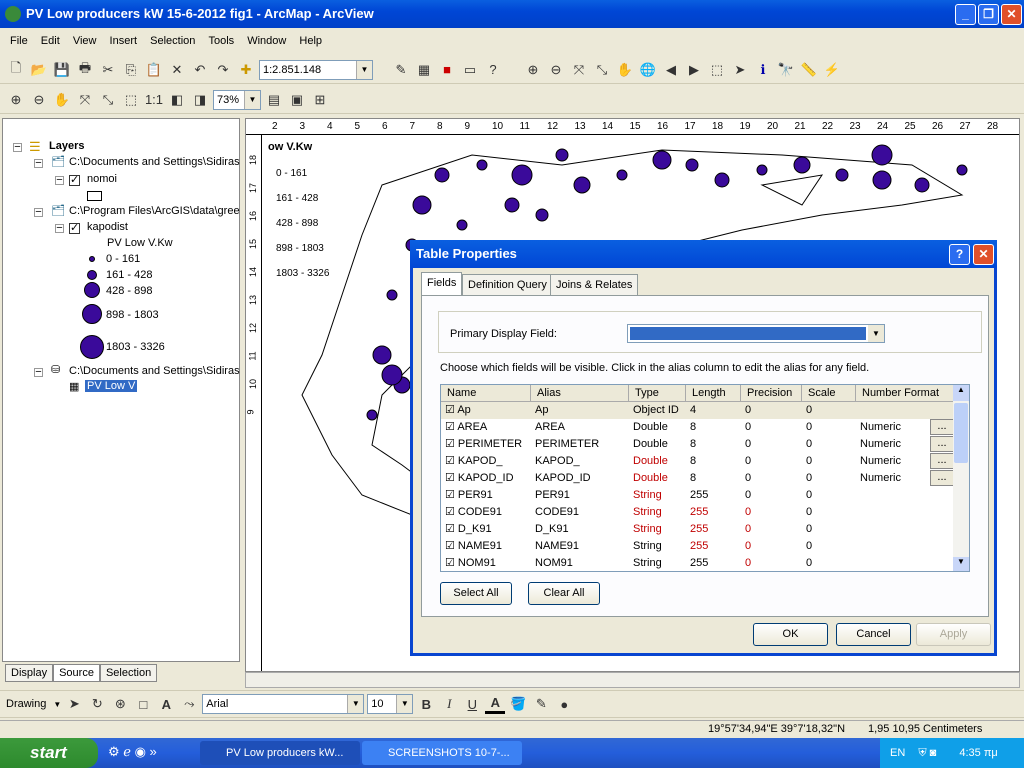 The image size is (1024, 768). Describe the element at coordinates (580, 461) in the screenshot. I see `field-alias: KAPOD_` at that location.